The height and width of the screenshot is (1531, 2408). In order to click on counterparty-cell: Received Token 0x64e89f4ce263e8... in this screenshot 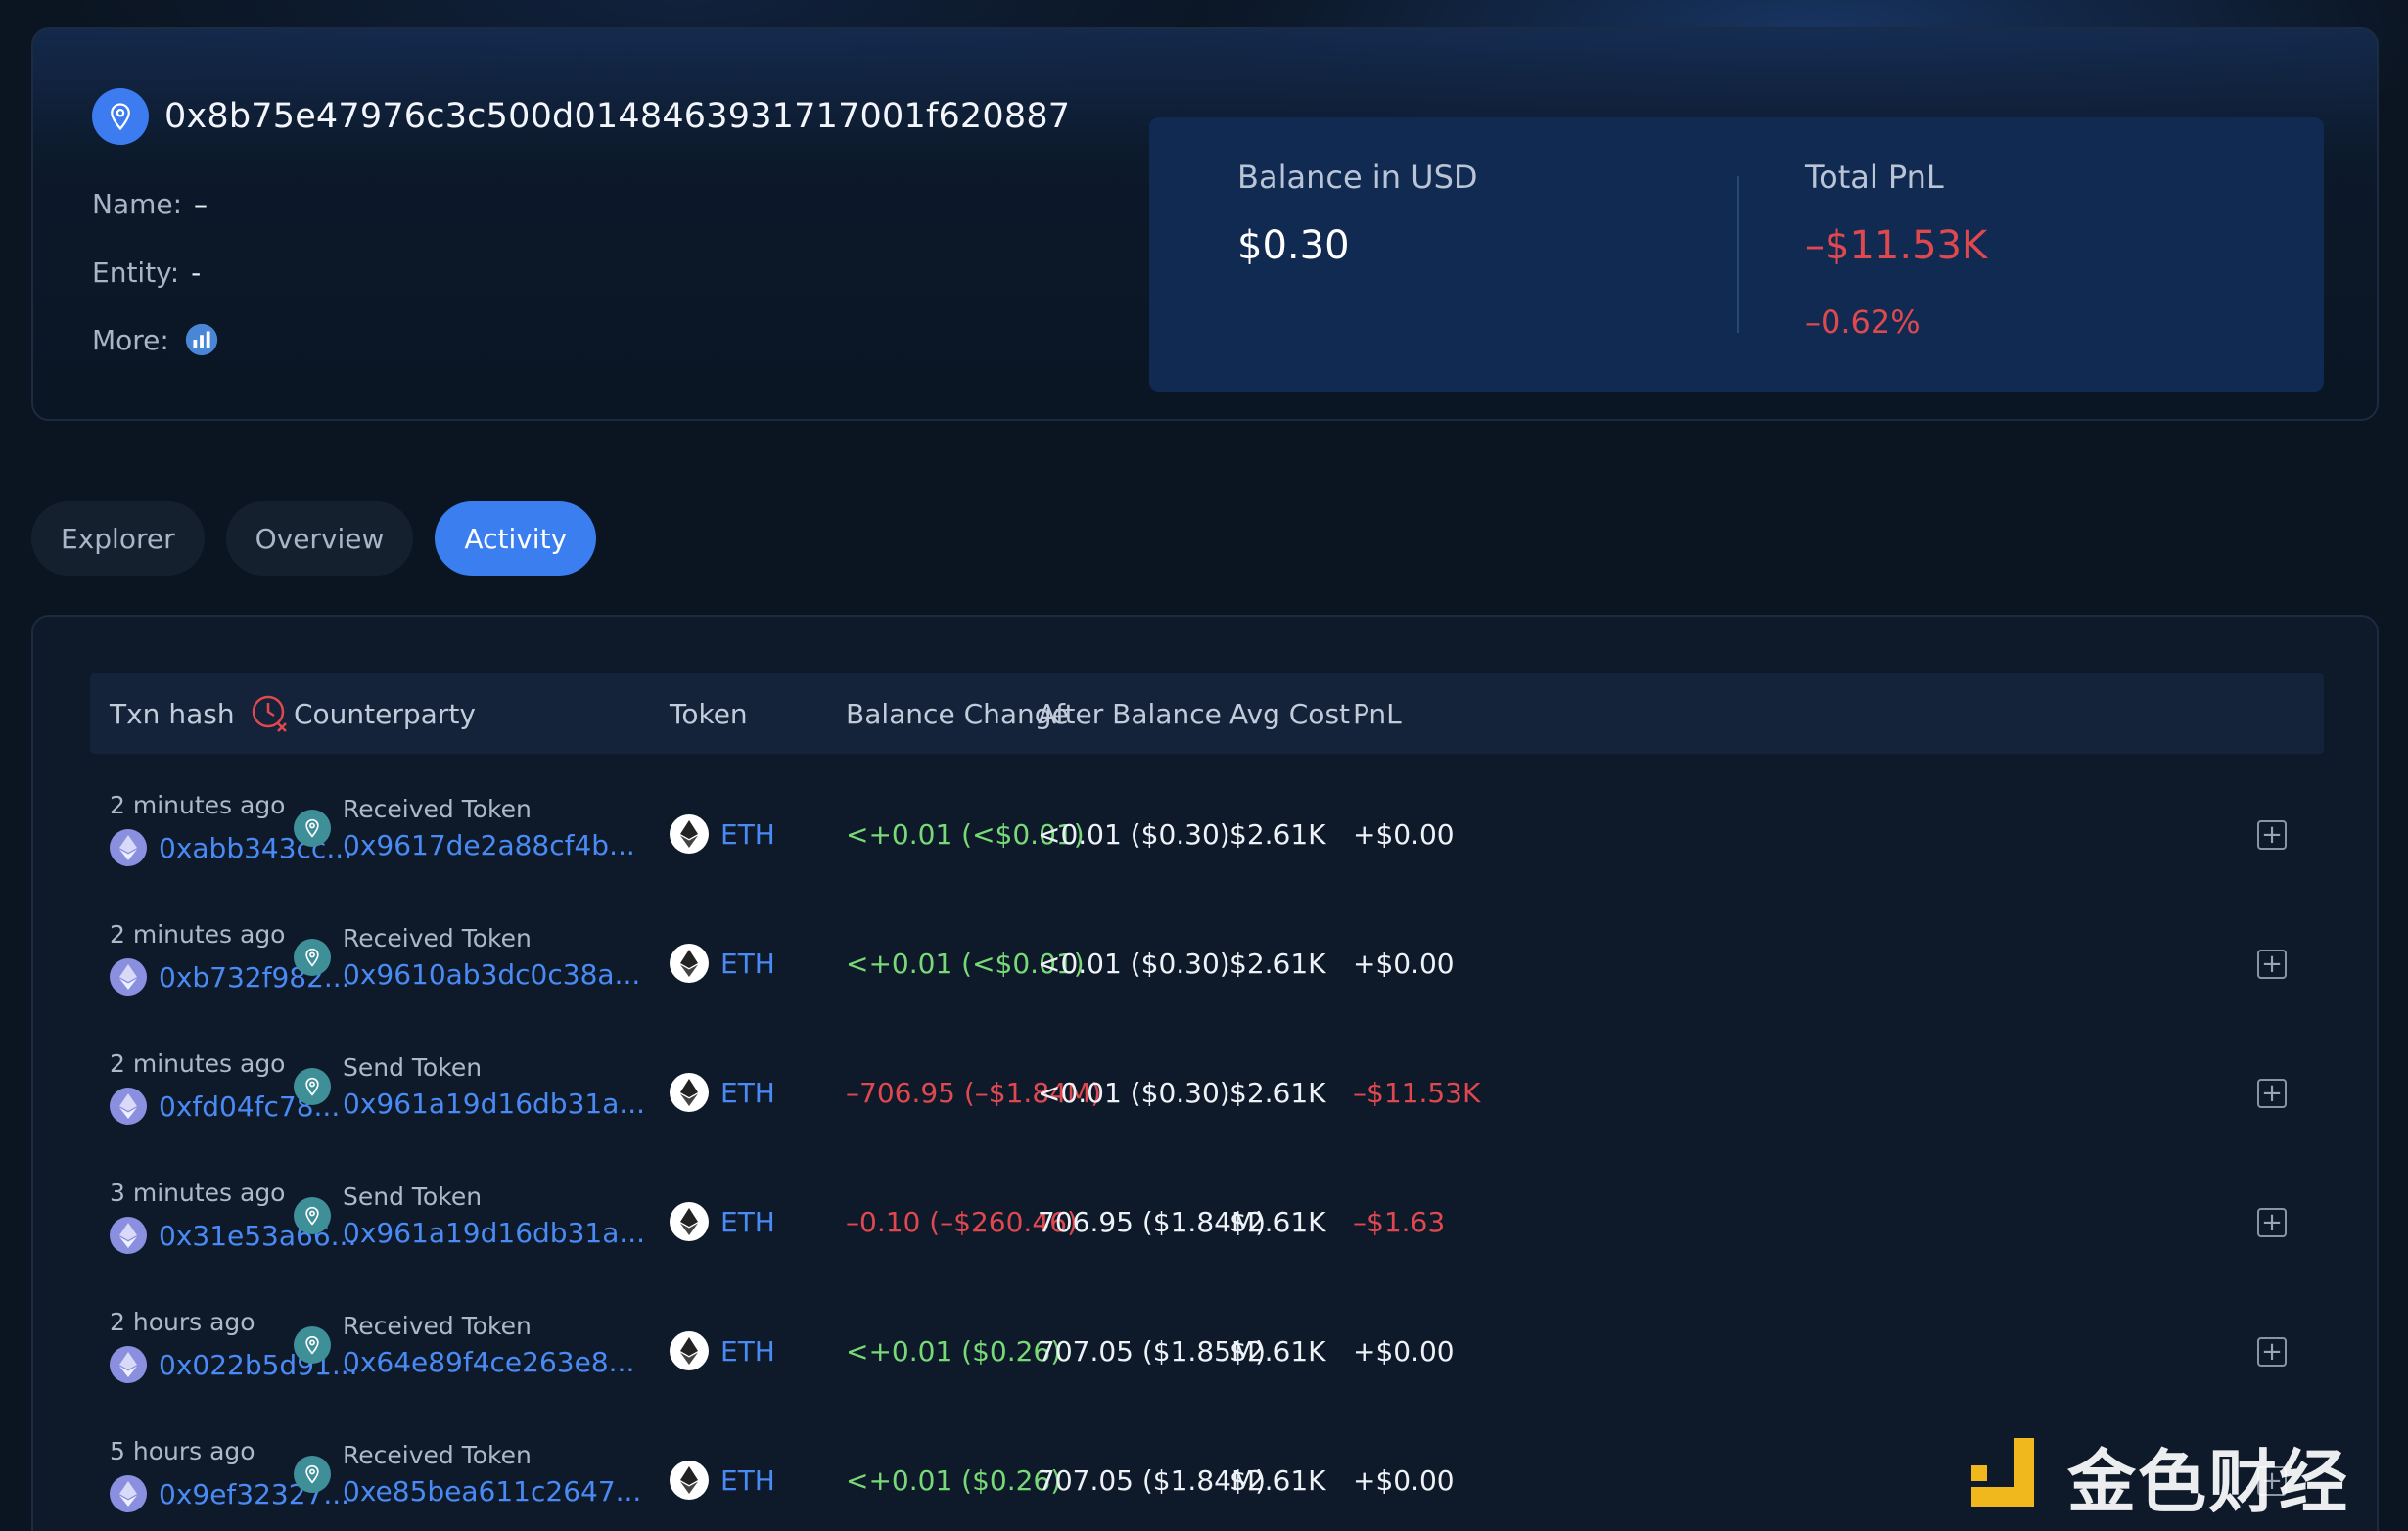, I will do `click(464, 1345)`.